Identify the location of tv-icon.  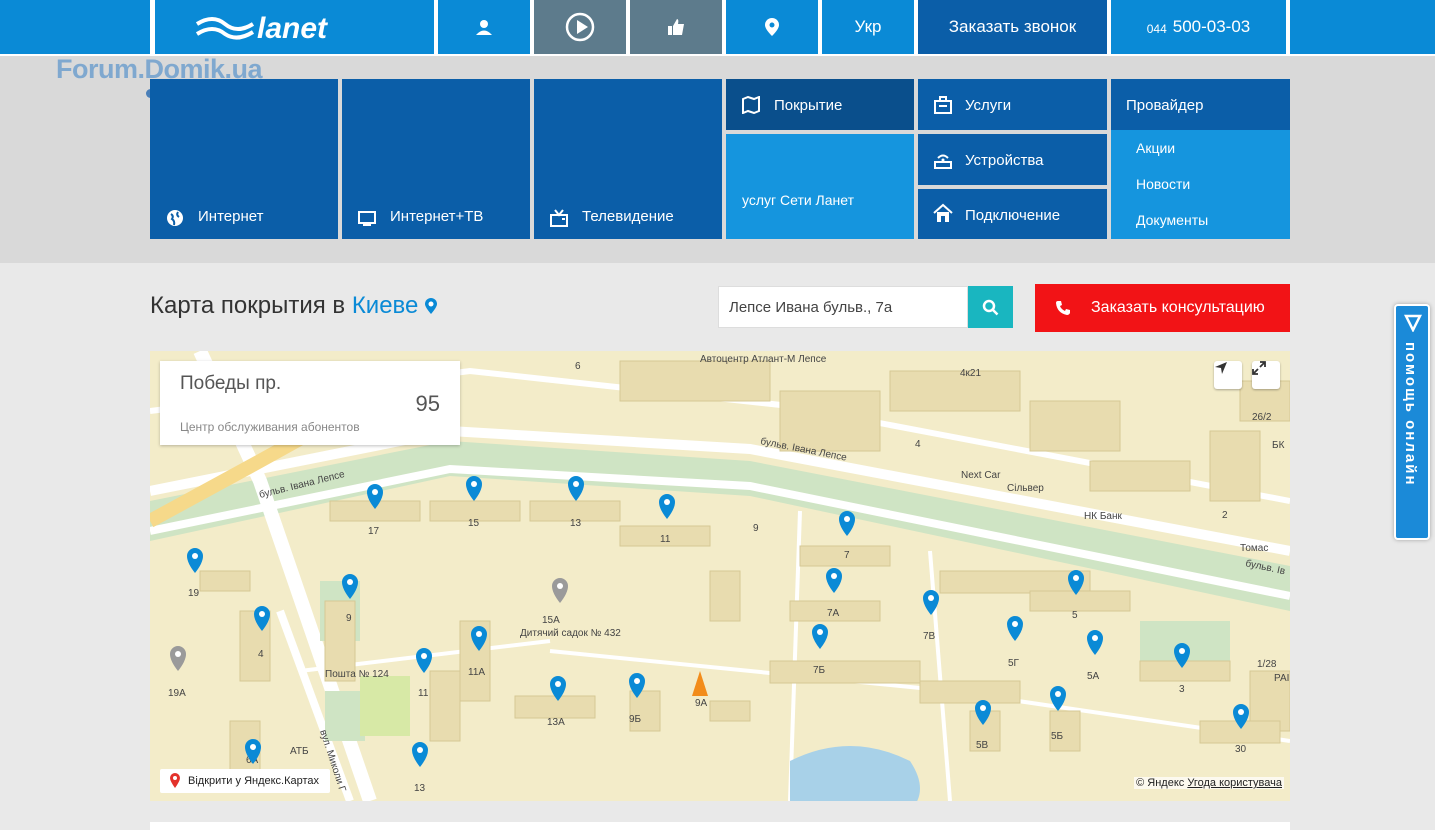
(559, 218).